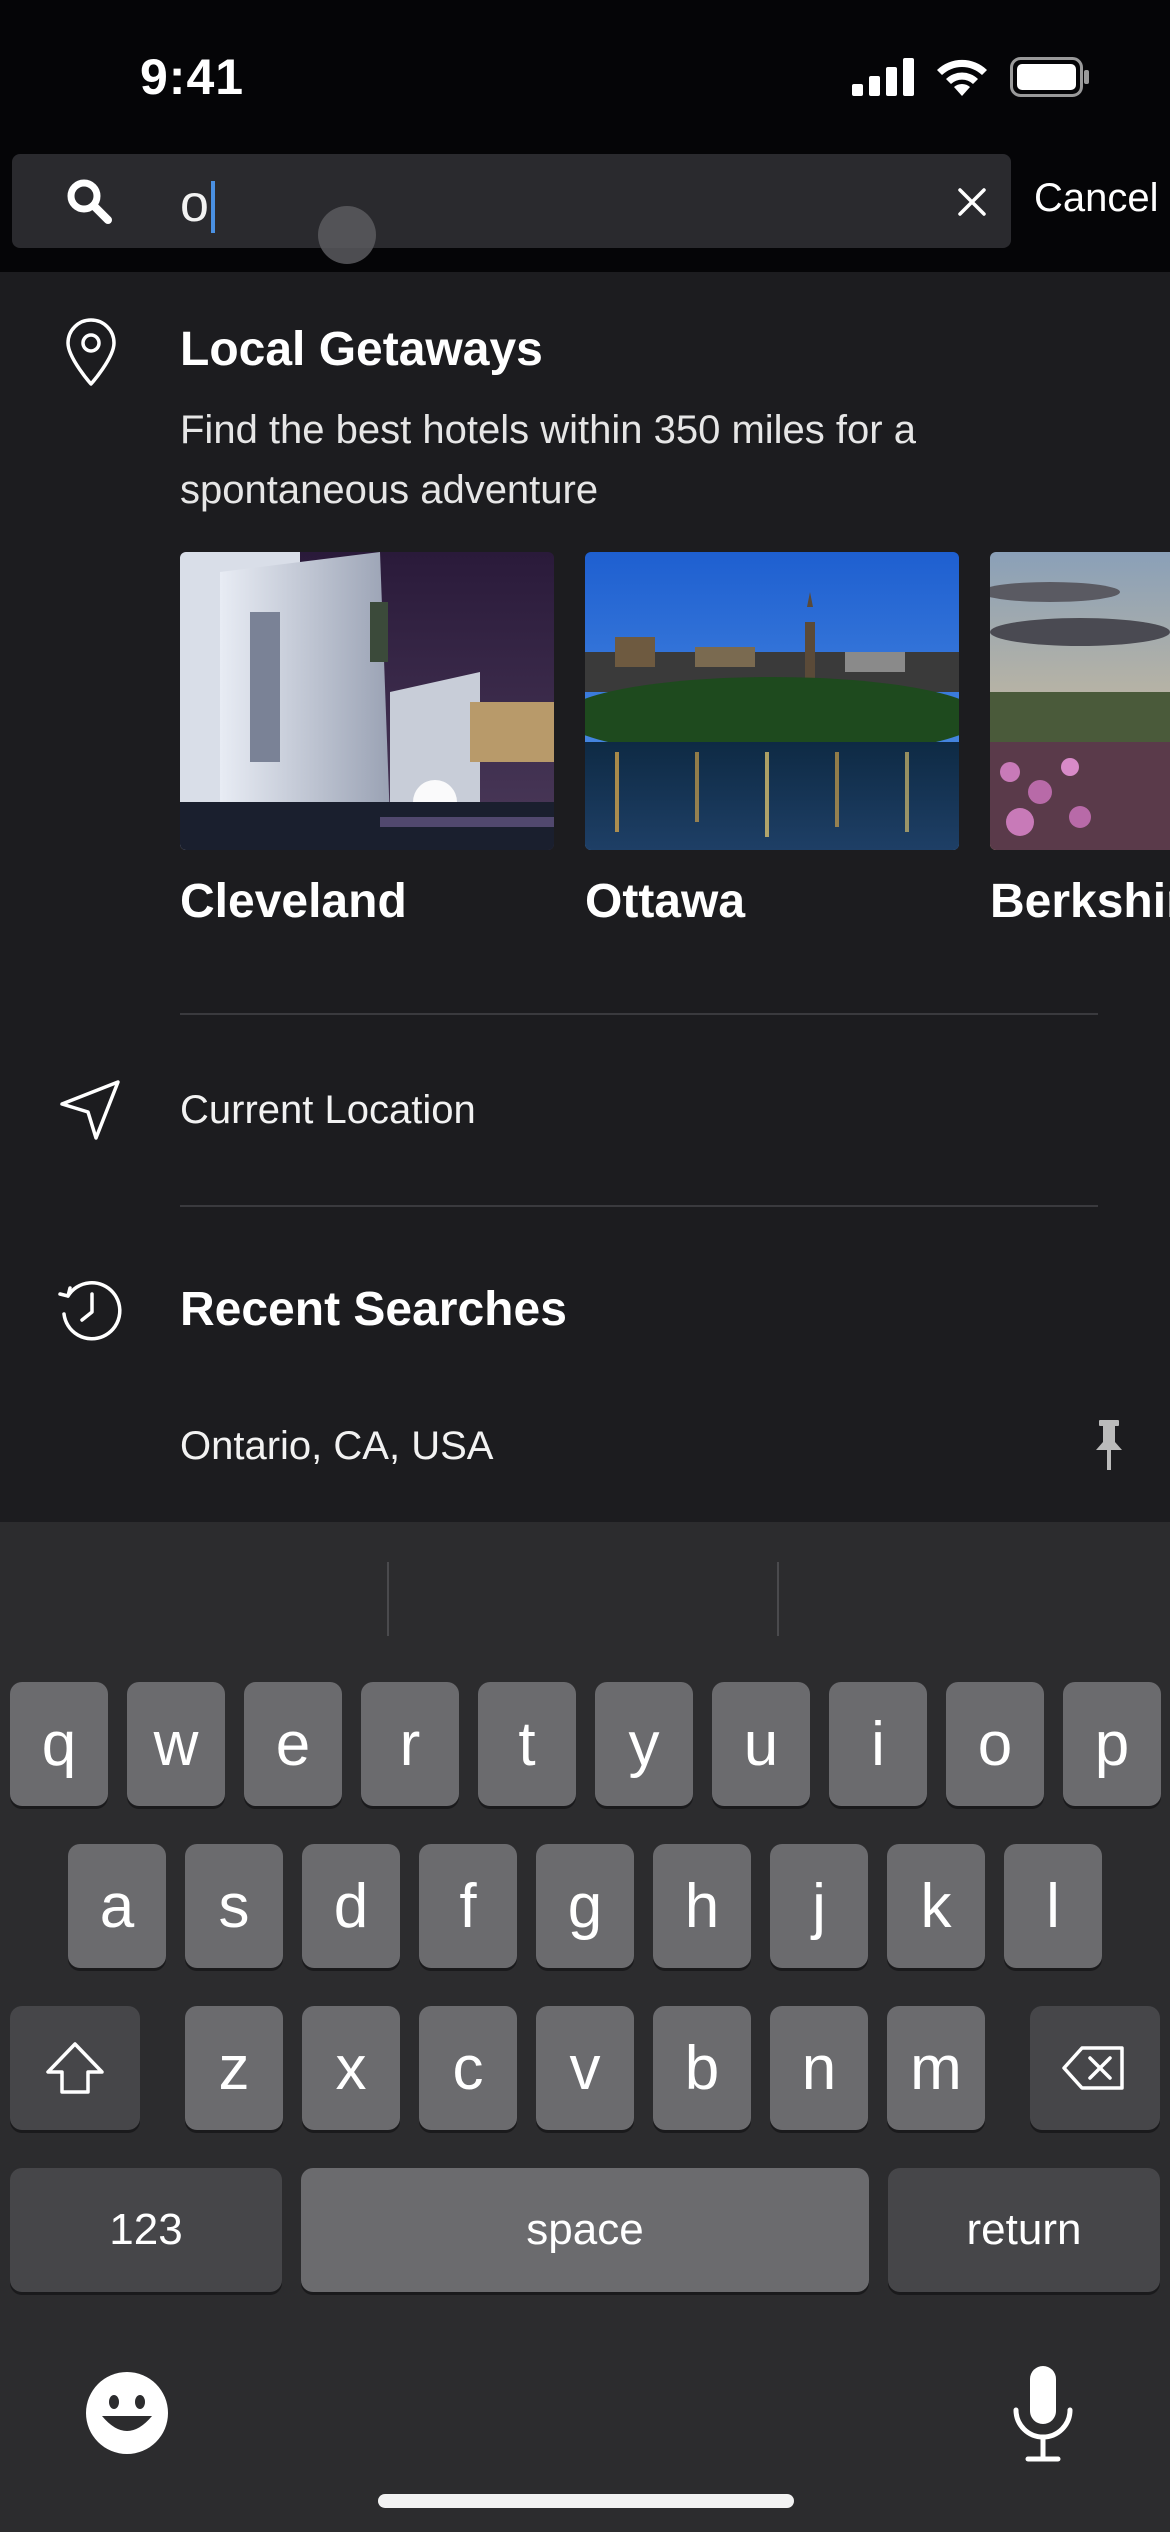 This screenshot has width=1170, height=2532. What do you see at coordinates (351, 2068) in the screenshot?
I see `key-x: x` at bounding box center [351, 2068].